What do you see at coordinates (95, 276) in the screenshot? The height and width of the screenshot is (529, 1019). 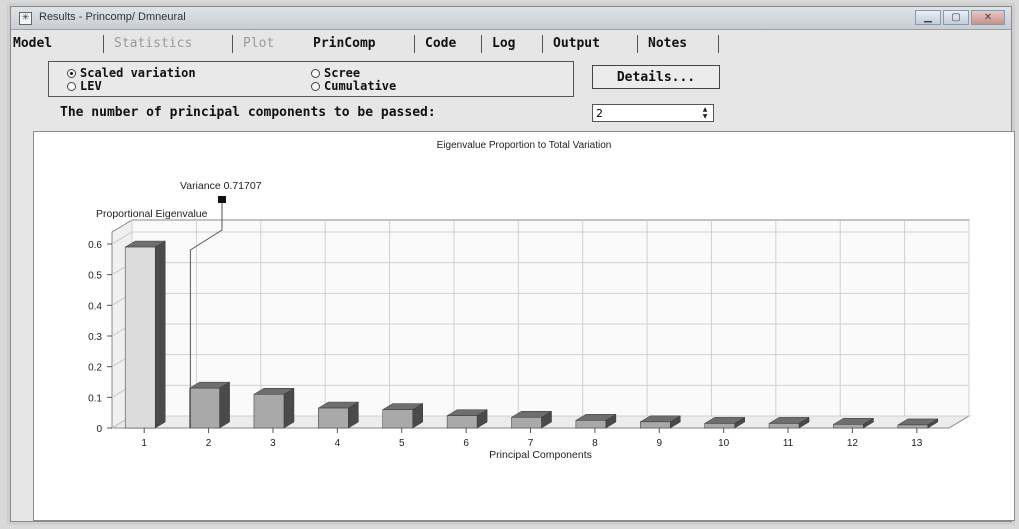 I see `y-tick-label: 0.5` at bounding box center [95, 276].